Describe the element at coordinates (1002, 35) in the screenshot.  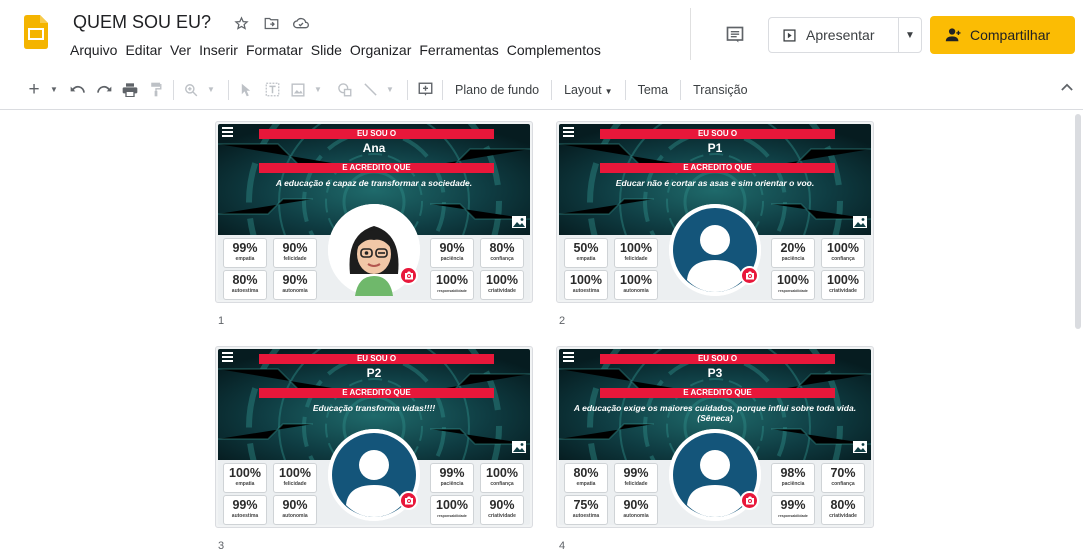
I see `share-button: Compartilhar` at that location.